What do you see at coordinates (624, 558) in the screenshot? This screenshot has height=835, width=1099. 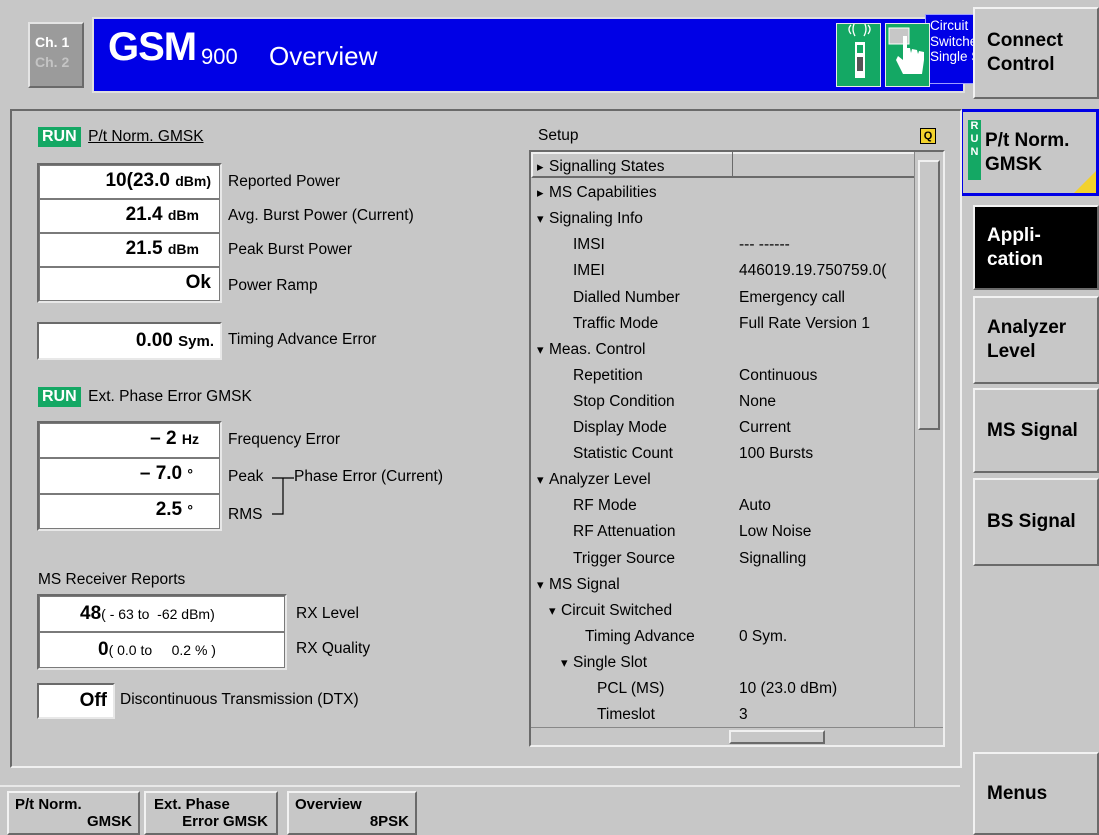 I see `setup-row: Trigger Source` at bounding box center [624, 558].